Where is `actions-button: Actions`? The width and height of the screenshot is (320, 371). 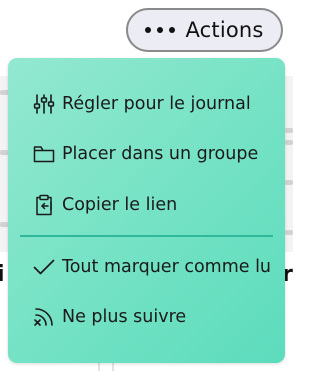
actions-button: Actions is located at coordinates (204, 30).